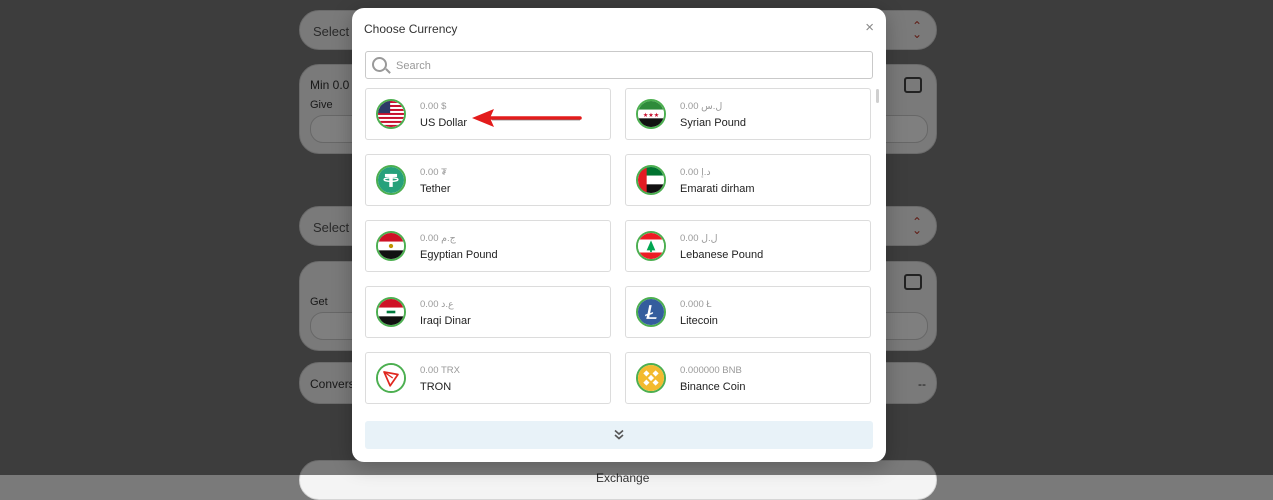  I want to click on load-more-button, so click(619, 435).